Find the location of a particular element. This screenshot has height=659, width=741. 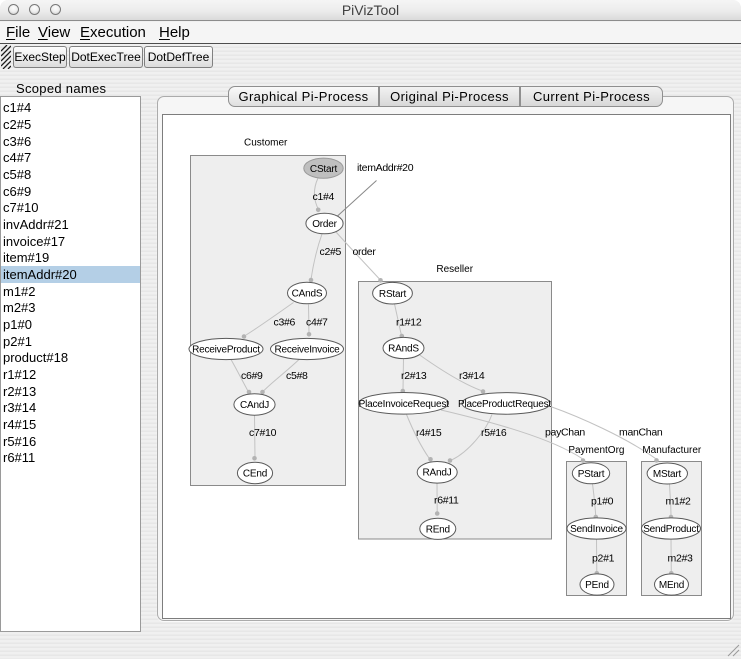

svg-text: order is located at coordinates (365, 252).